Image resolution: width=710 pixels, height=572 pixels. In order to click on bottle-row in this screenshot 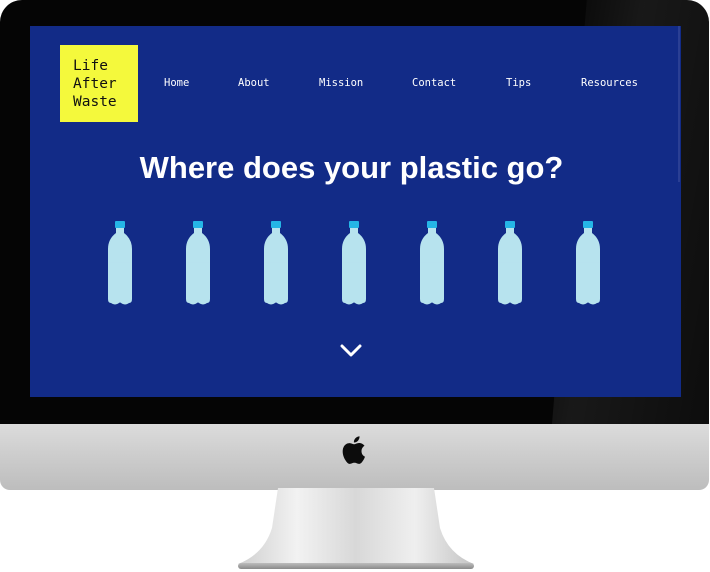, I will do `click(355, 266)`.